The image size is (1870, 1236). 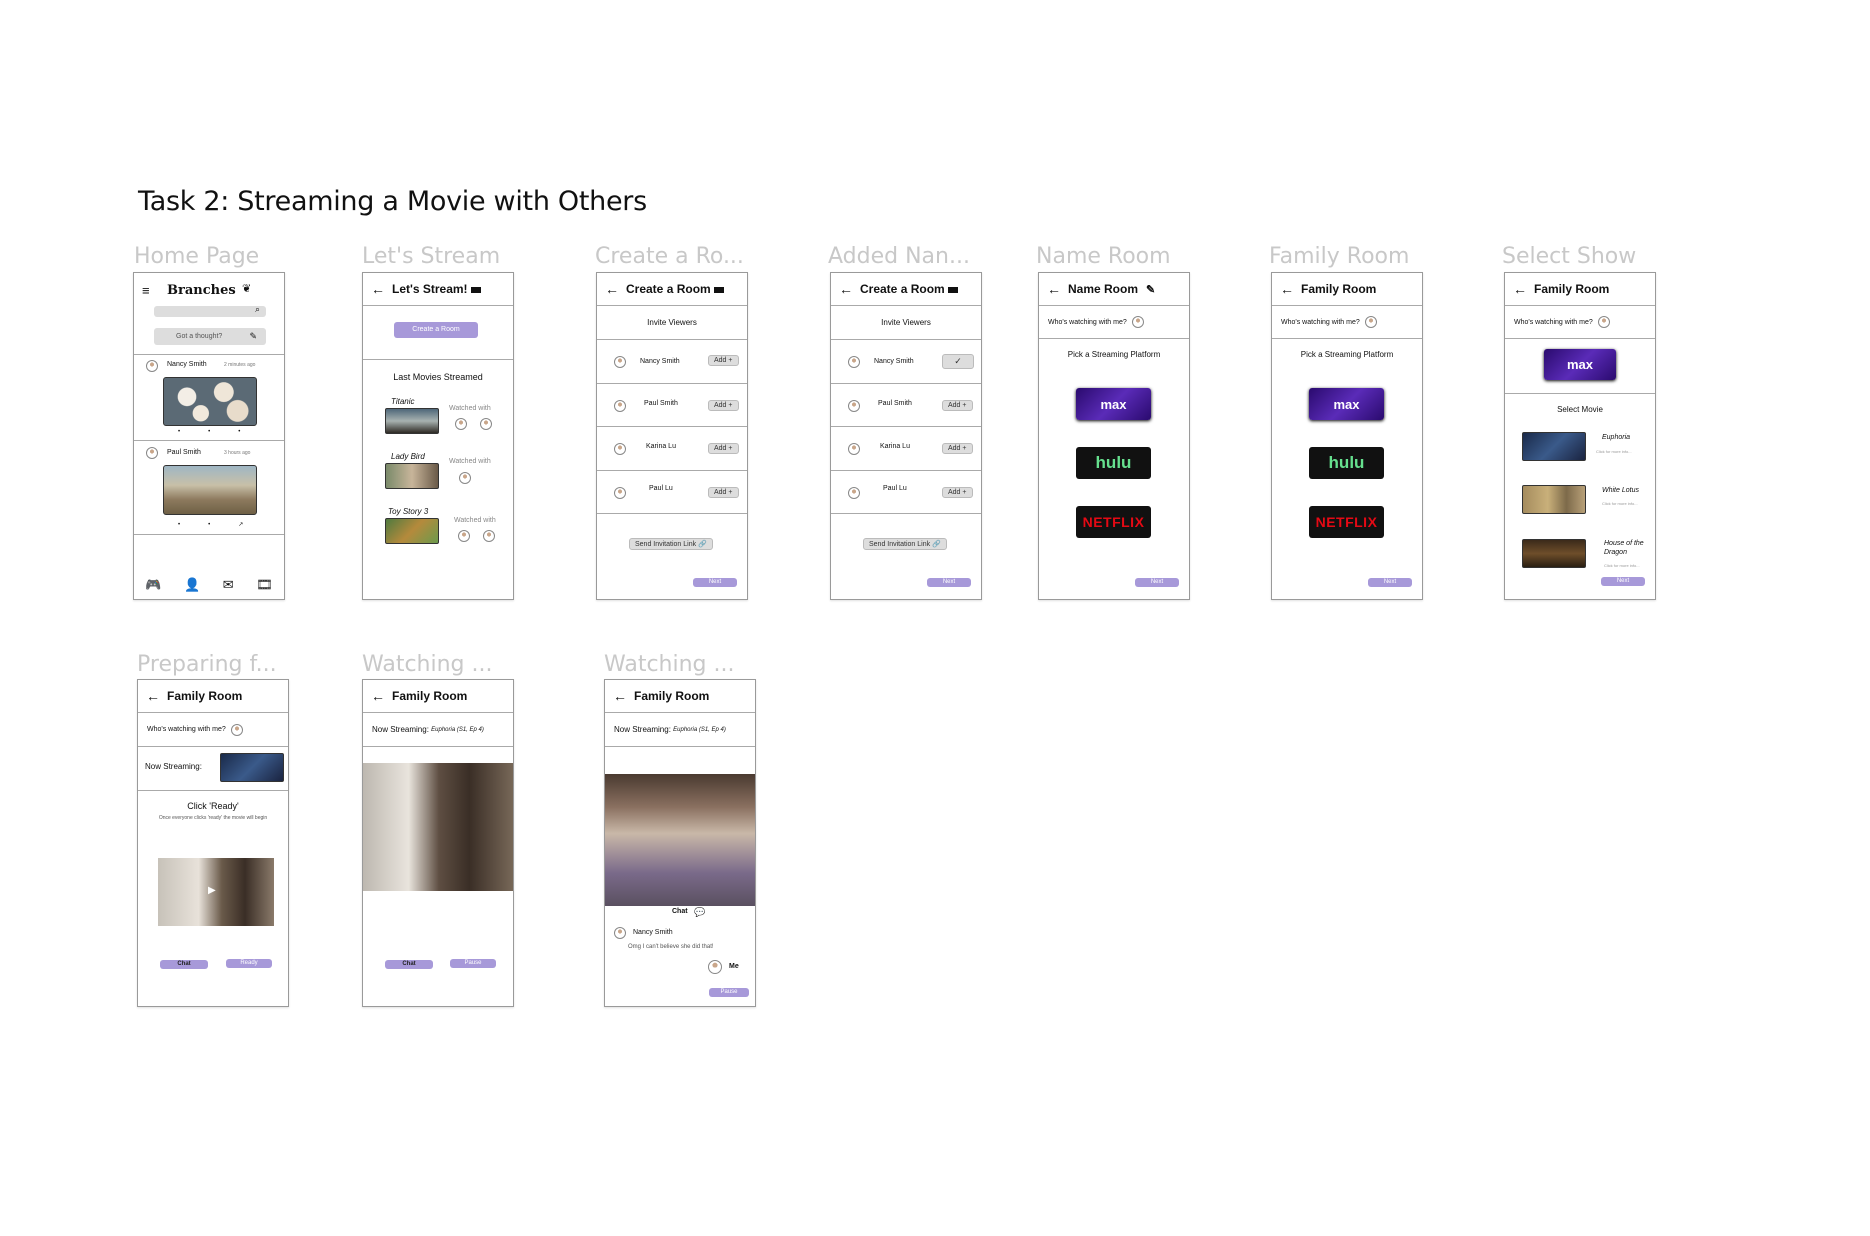 What do you see at coordinates (661, 446) in the screenshot?
I see `viewer-name: Karina Lu` at bounding box center [661, 446].